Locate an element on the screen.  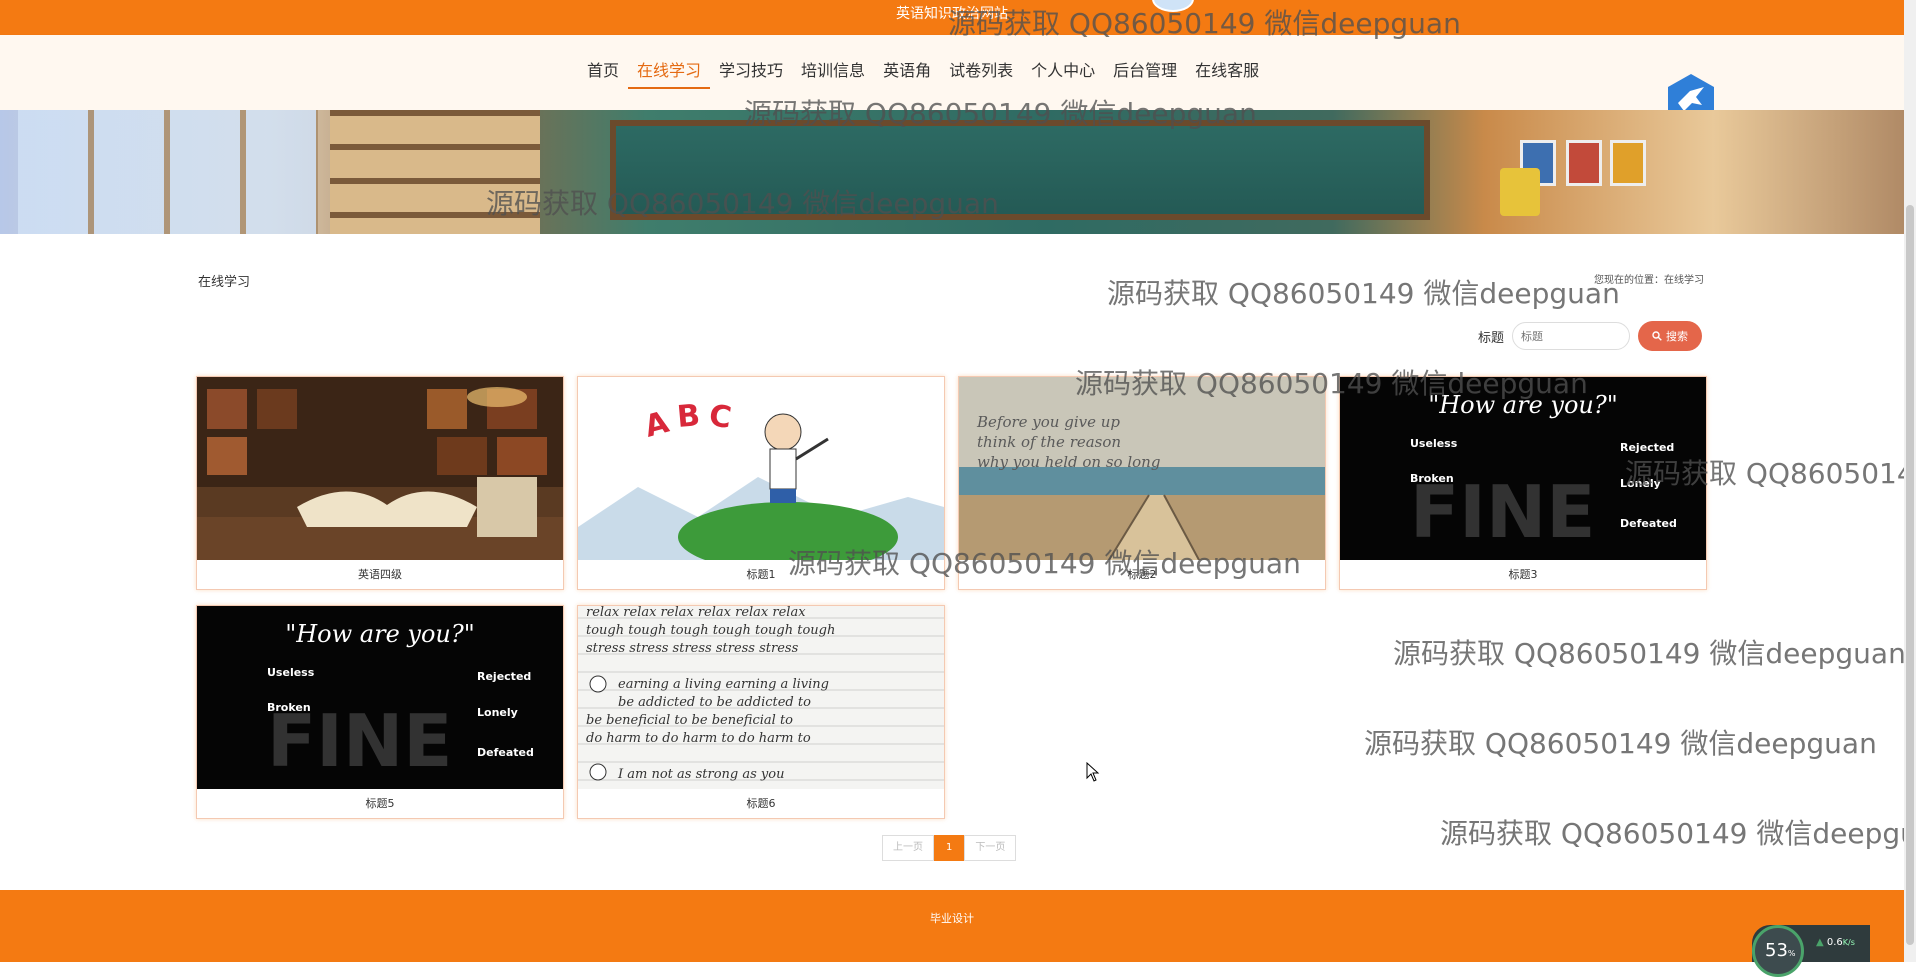
network-speed: ▲ 0.6K/s is located at coordinates (1835, 942).